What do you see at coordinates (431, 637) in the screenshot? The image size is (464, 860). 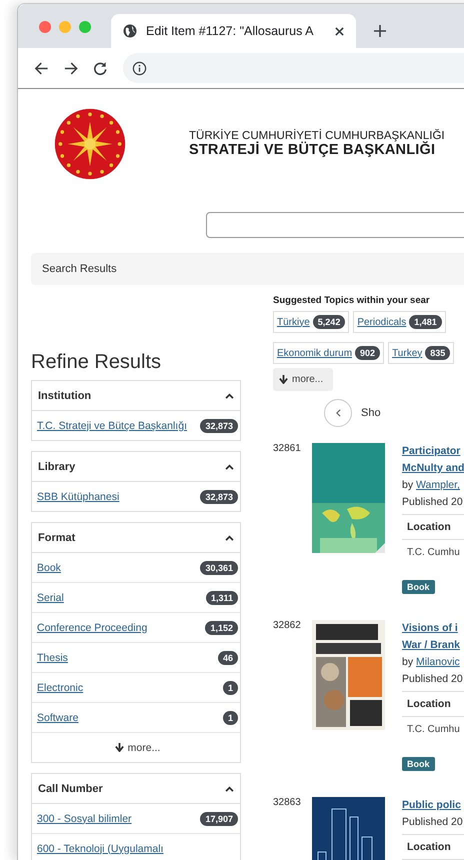 I see `result-title-link: Visions of i War / Brank` at bounding box center [431, 637].